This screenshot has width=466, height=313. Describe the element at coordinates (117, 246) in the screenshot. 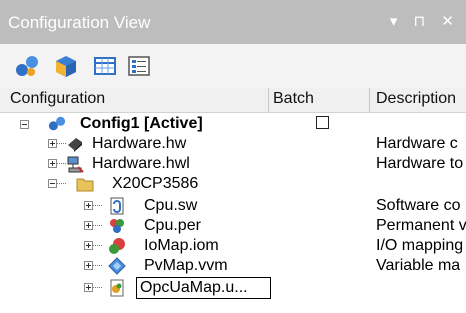

I see `io-mapping-icon` at that location.